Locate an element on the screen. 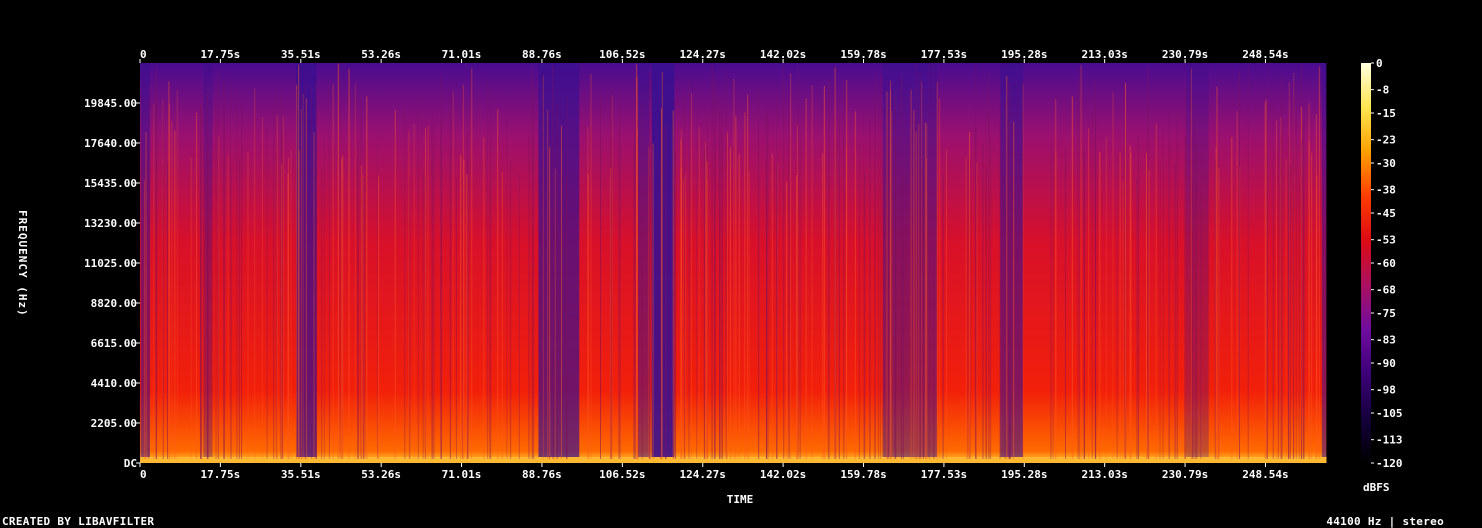 The image size is (1482, 528). x-tick-label-top: 159.78s is located at coordinates (863, 54).